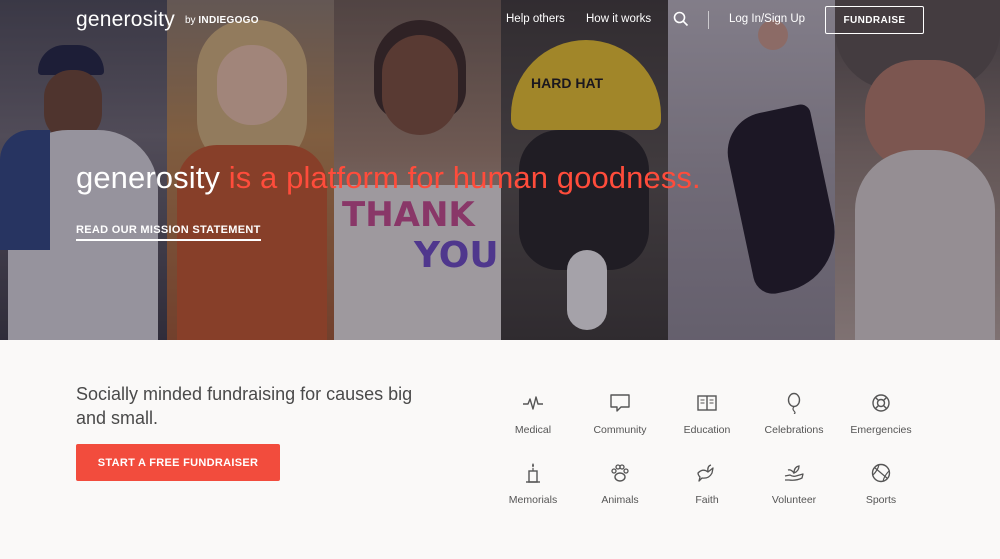 This screenshot has height=559, width=1000. What do you see at coordinates (620, 500) in the screenshot?
I see `category-label: Animals` at bounding box center [620, 500].